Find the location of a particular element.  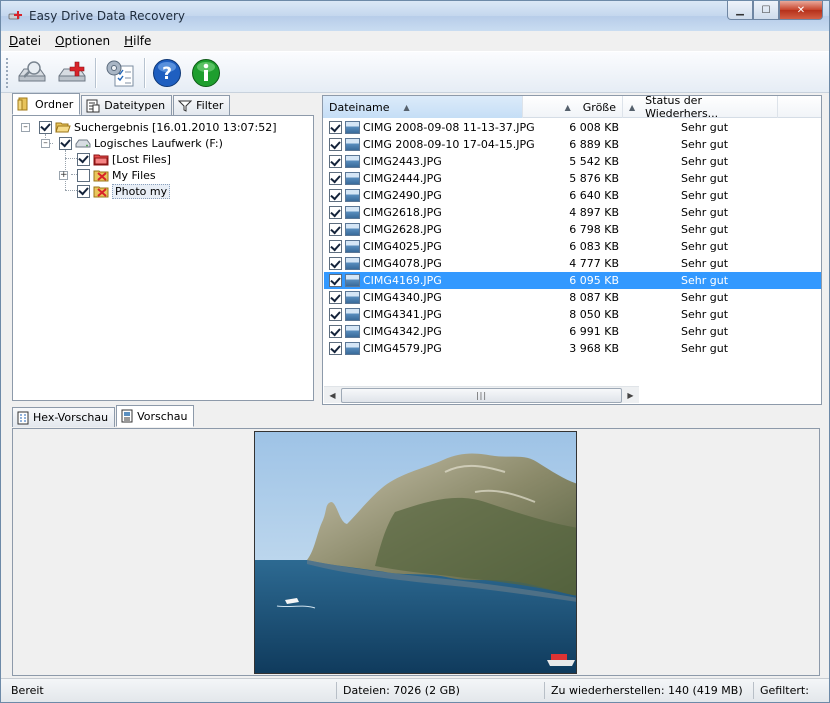

file-row: CIMG4579.JPG 3 968 KB Sehr gut is located at coordinates (572, 348).